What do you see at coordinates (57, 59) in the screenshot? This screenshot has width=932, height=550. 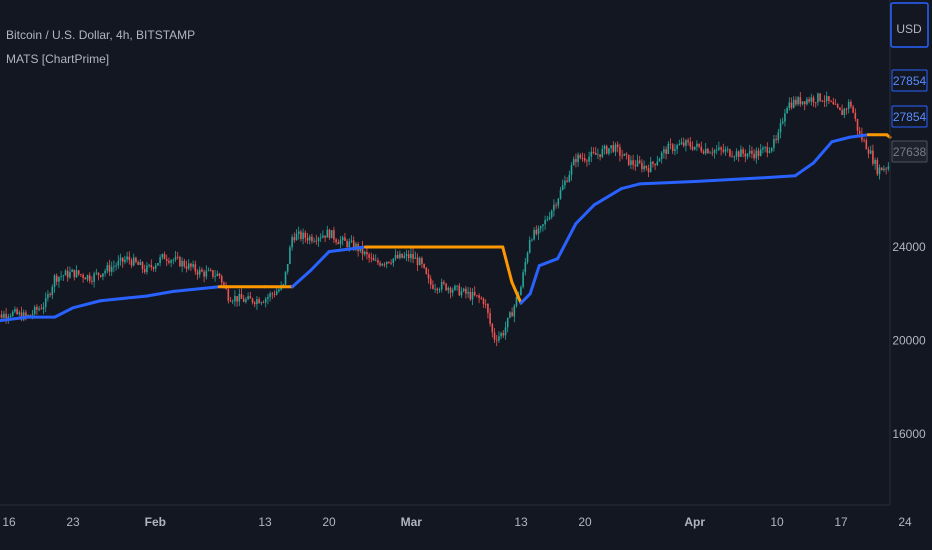 I see `indicator-legend: MATS [ChartPrime]` at bounding box center [57, 59].